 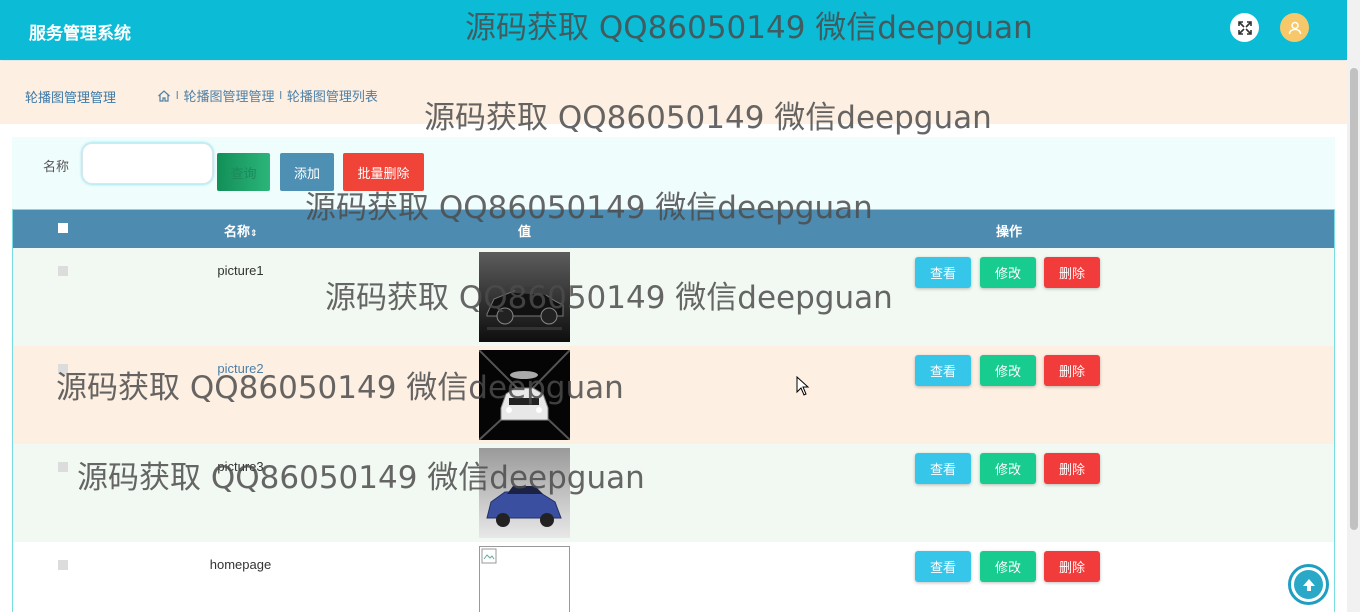 What do you see at coordinates (240, 564) in the screenshot?
I see `row-name: homepage` at bounding box center [240, 564].